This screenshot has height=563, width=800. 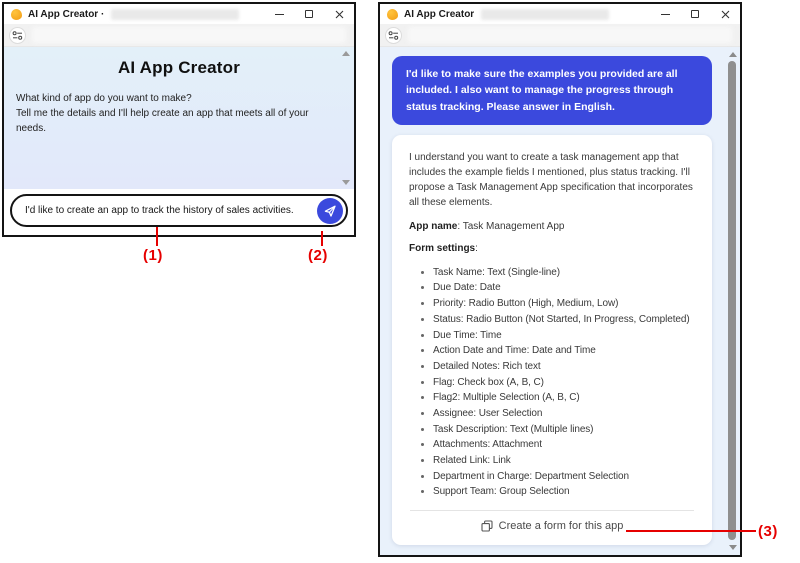 I want to click on send-button, so click(x=330, y=210).